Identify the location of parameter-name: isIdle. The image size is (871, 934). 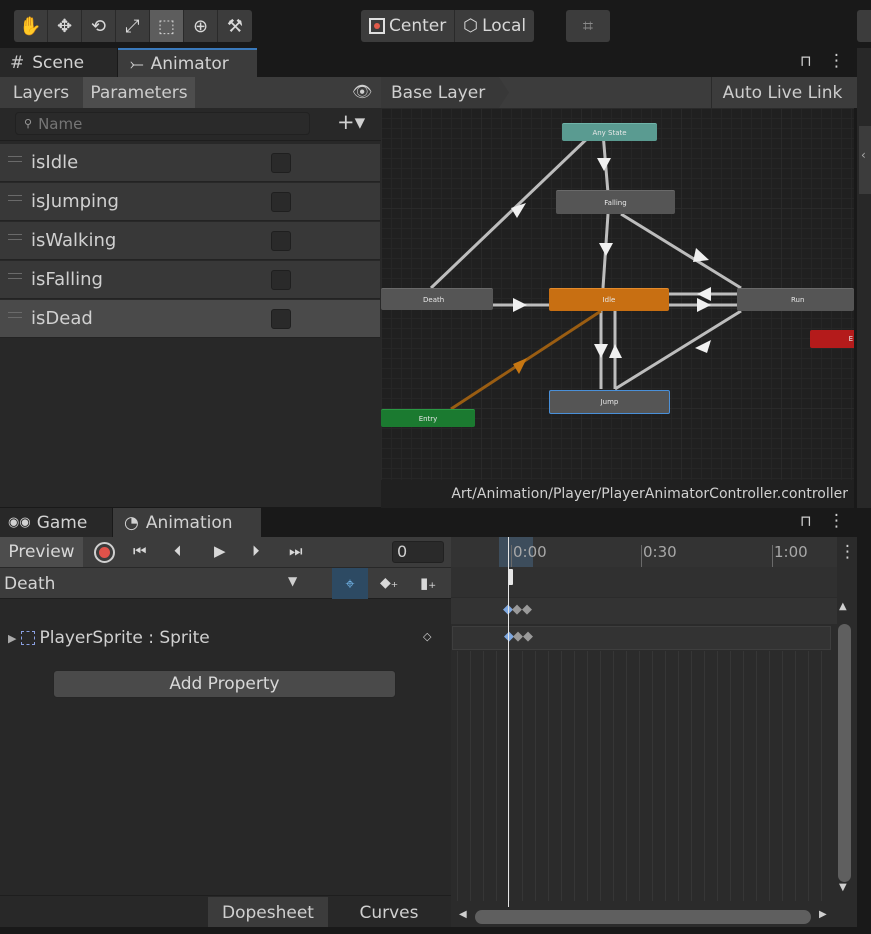
(146, 162).